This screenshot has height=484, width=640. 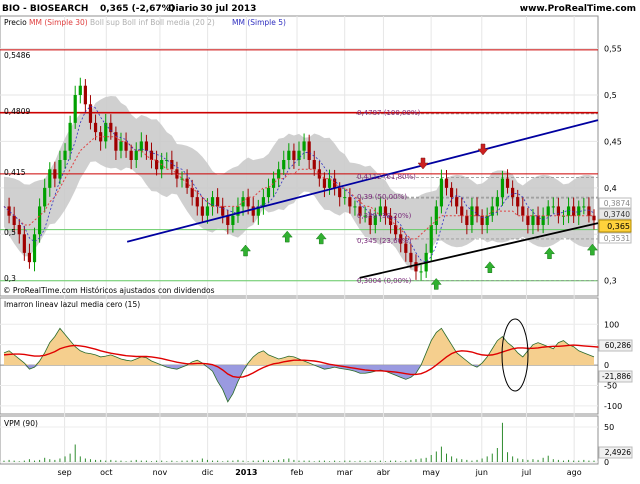 I want to click on current-price-text: 0,365, so click(x=618, y=226).